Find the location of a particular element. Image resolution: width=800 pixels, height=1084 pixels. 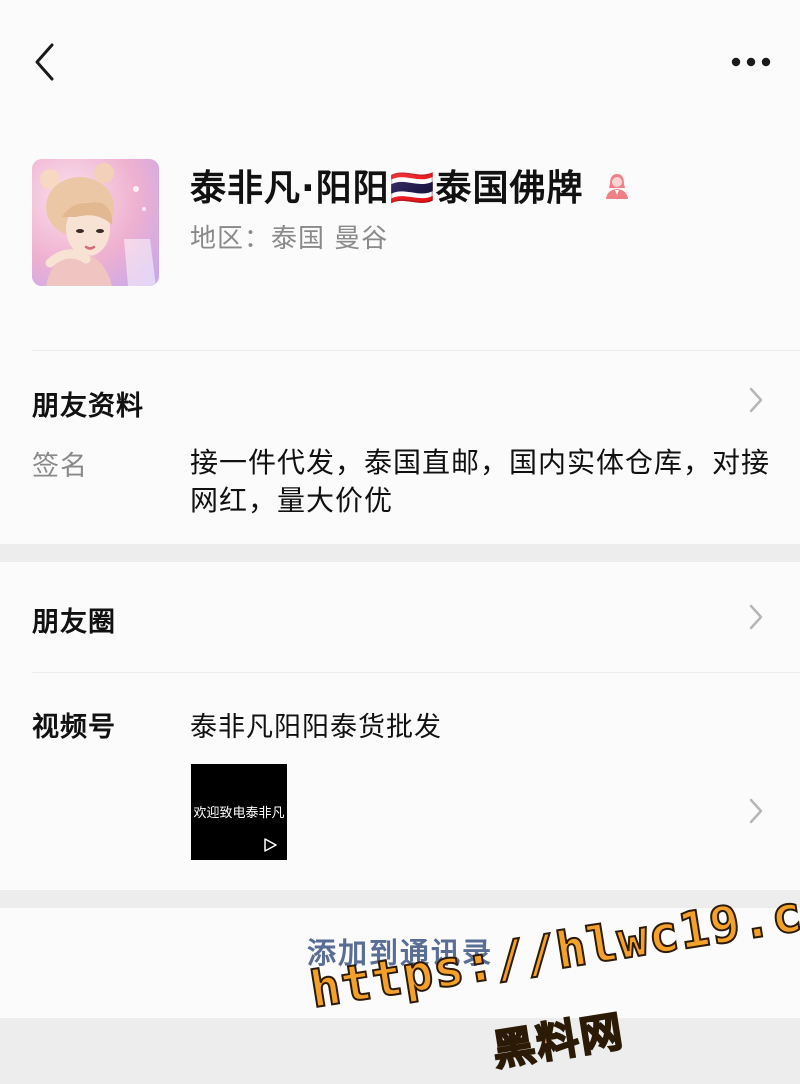

chevron-left-icon is located at coordinates (44, 62).